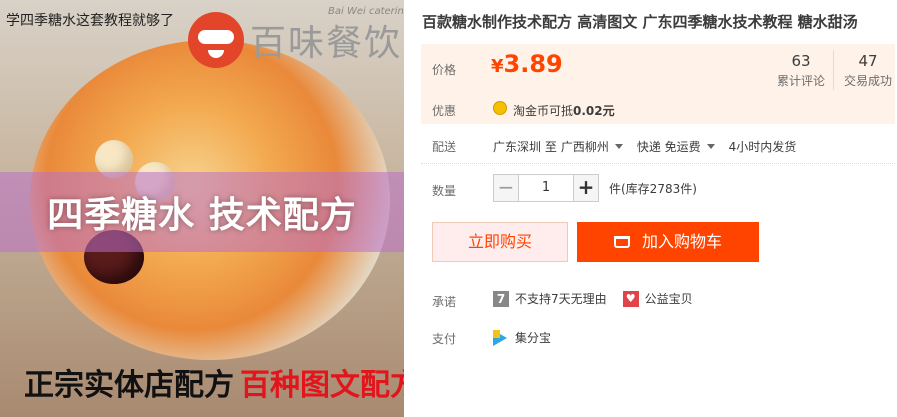 The width and height of the screenshot is (897, 417). I want to click on qty-input: 1, so click(546, 188).